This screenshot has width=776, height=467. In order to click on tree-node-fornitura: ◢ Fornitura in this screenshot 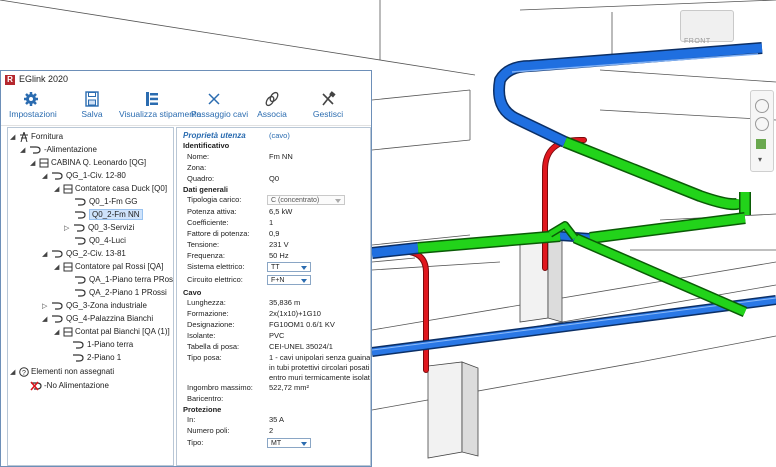, I will do `click(36, 136)`.